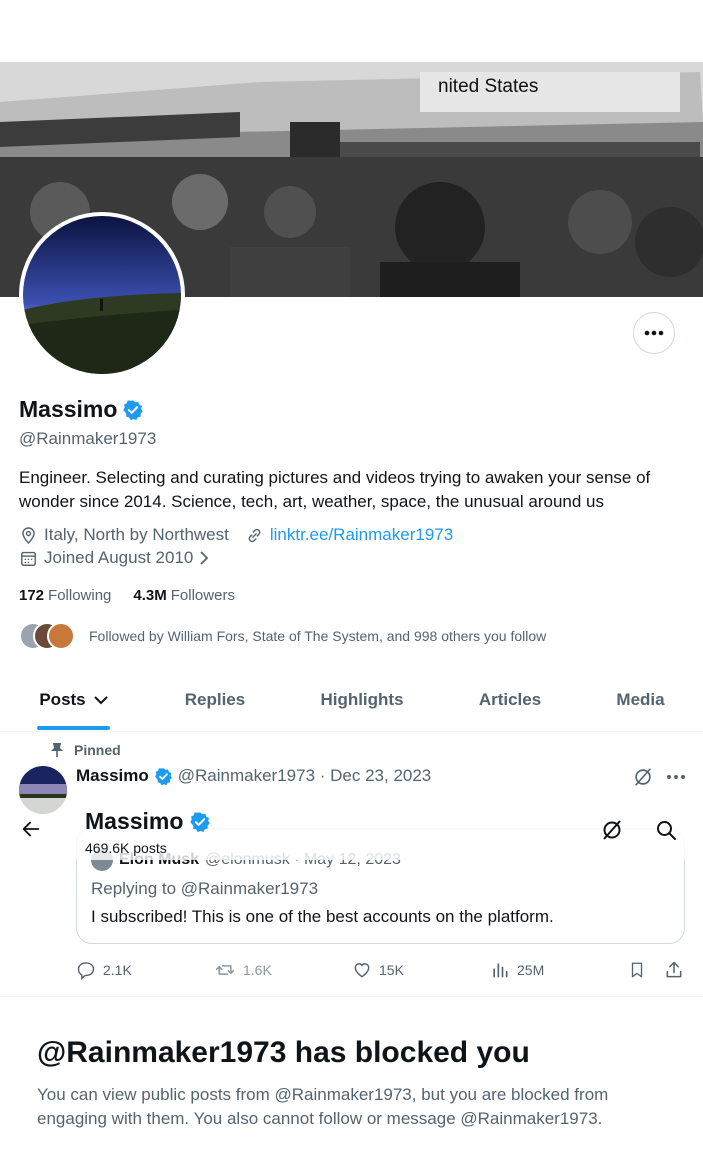  I want to click on repost-button: 1.6K, so click(243, 970).